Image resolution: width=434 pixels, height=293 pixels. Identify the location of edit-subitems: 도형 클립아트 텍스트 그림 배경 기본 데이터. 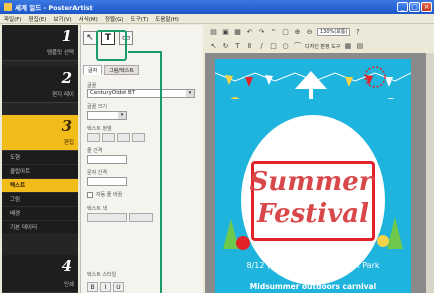
(40, 193).